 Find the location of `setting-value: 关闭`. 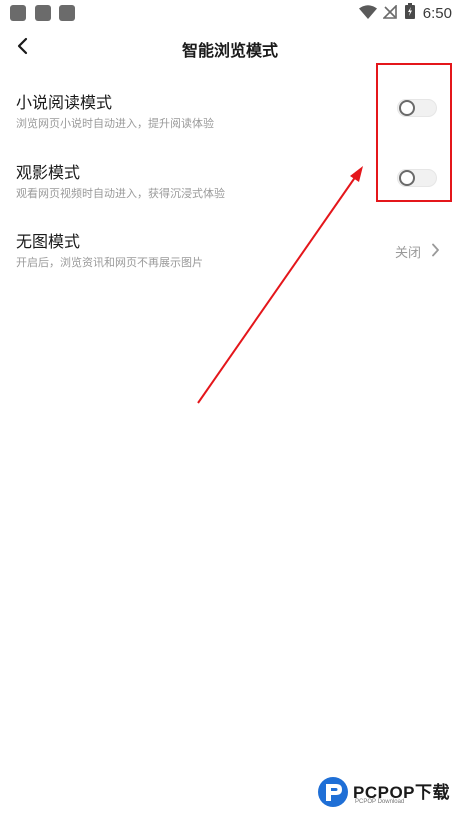

setting-value: 关闭 is located at coordinates (407, 253).